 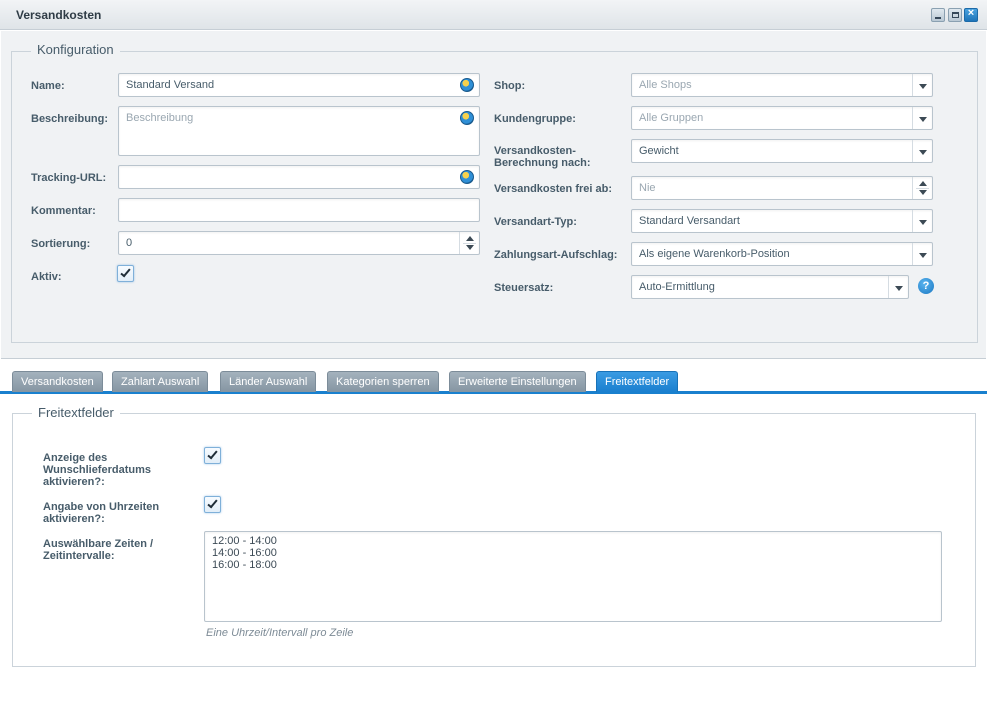 I want to click on berechnung-select: Gewicht, so click(x=782, y=151).